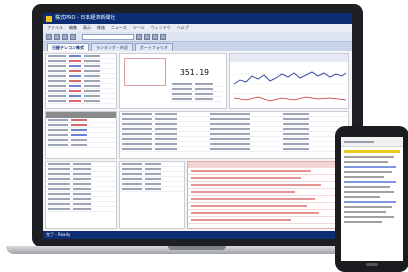 This screenshot has width=408, height=272. I want to click on menu-item-file: ファイル, so click(55, 28).